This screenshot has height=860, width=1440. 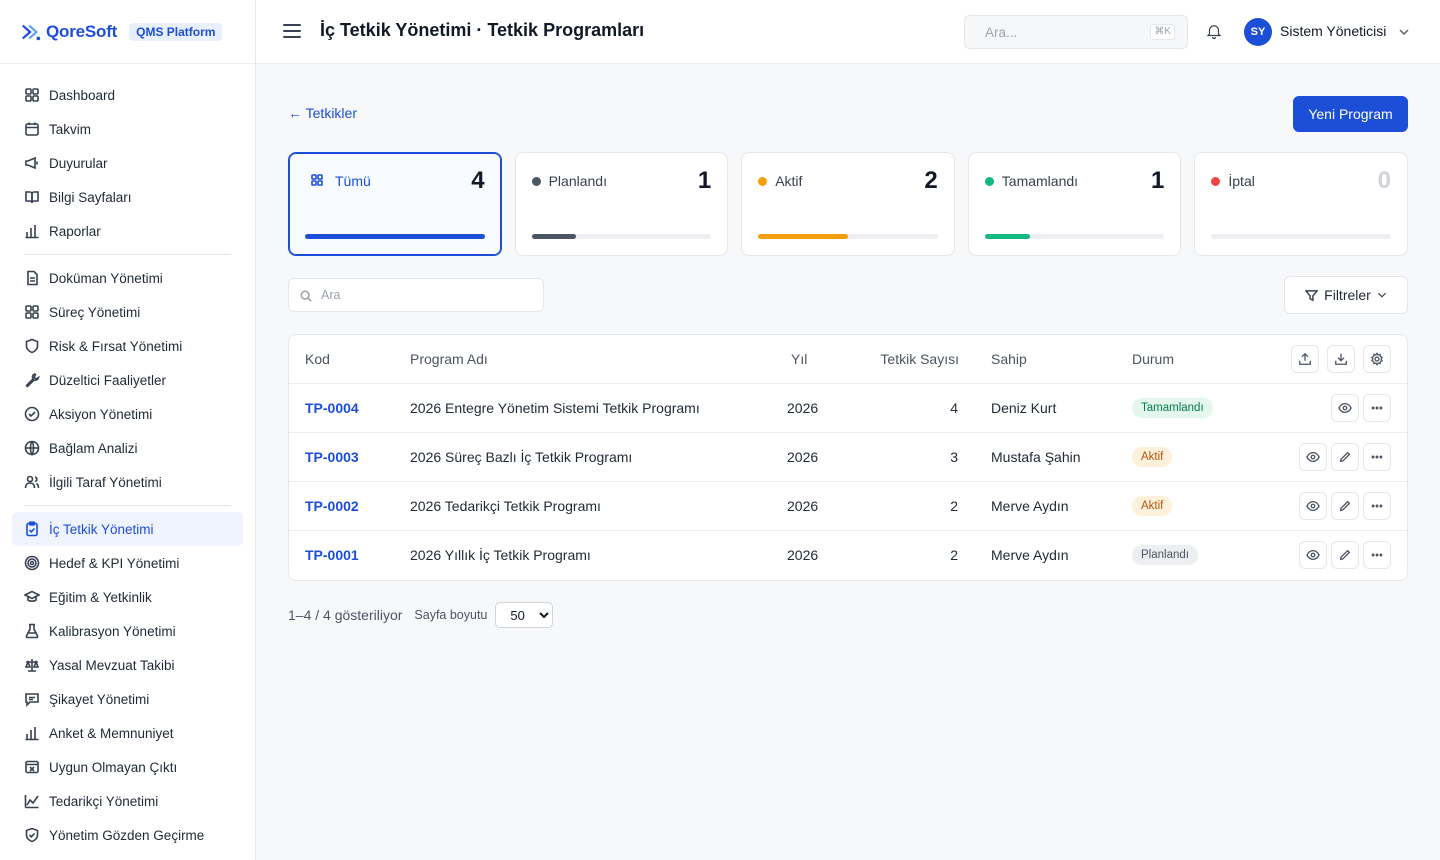 What do you see at coordinates (127, 597) in the screenshot?
I see `sidebar-item-graduation-cap: Eğitim & Yetkinlik` at bounding box center [127, 597].